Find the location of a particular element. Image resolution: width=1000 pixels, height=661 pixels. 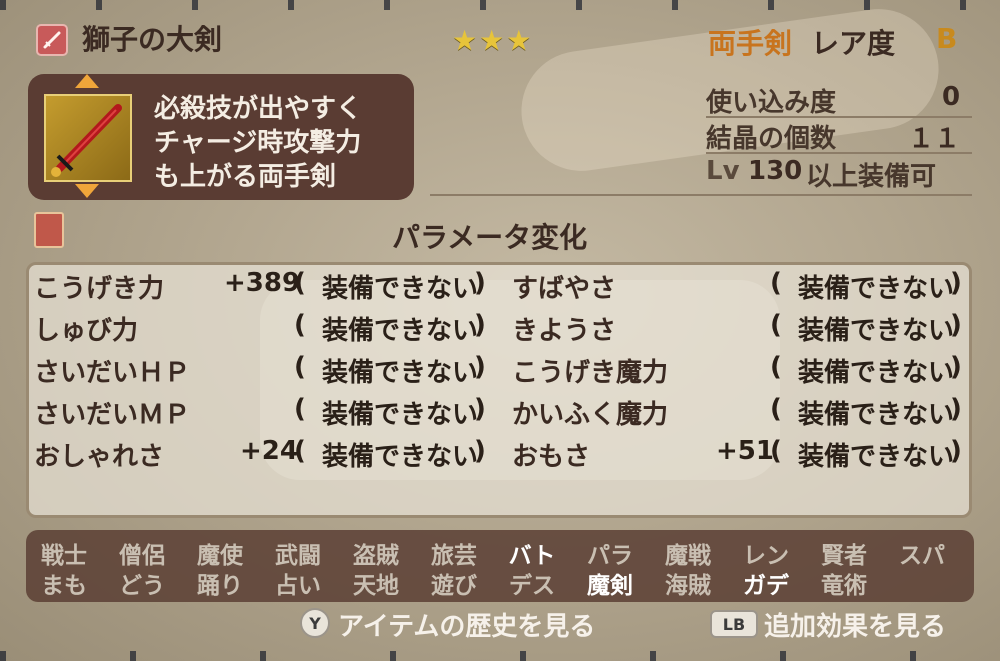

param-label: さいだいＨＰ is located at coordinates (112, 373).